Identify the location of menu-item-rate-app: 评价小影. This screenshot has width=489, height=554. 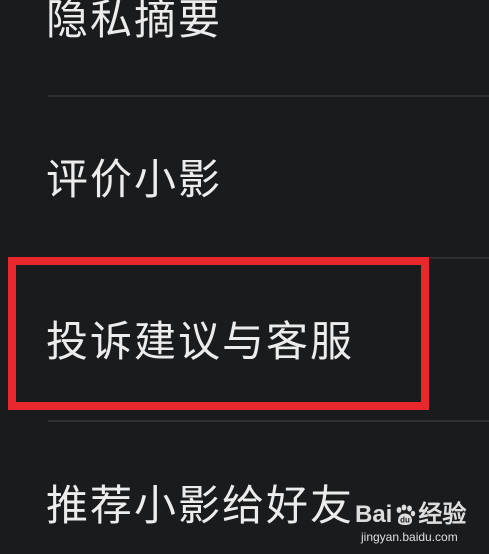
(244, 180).